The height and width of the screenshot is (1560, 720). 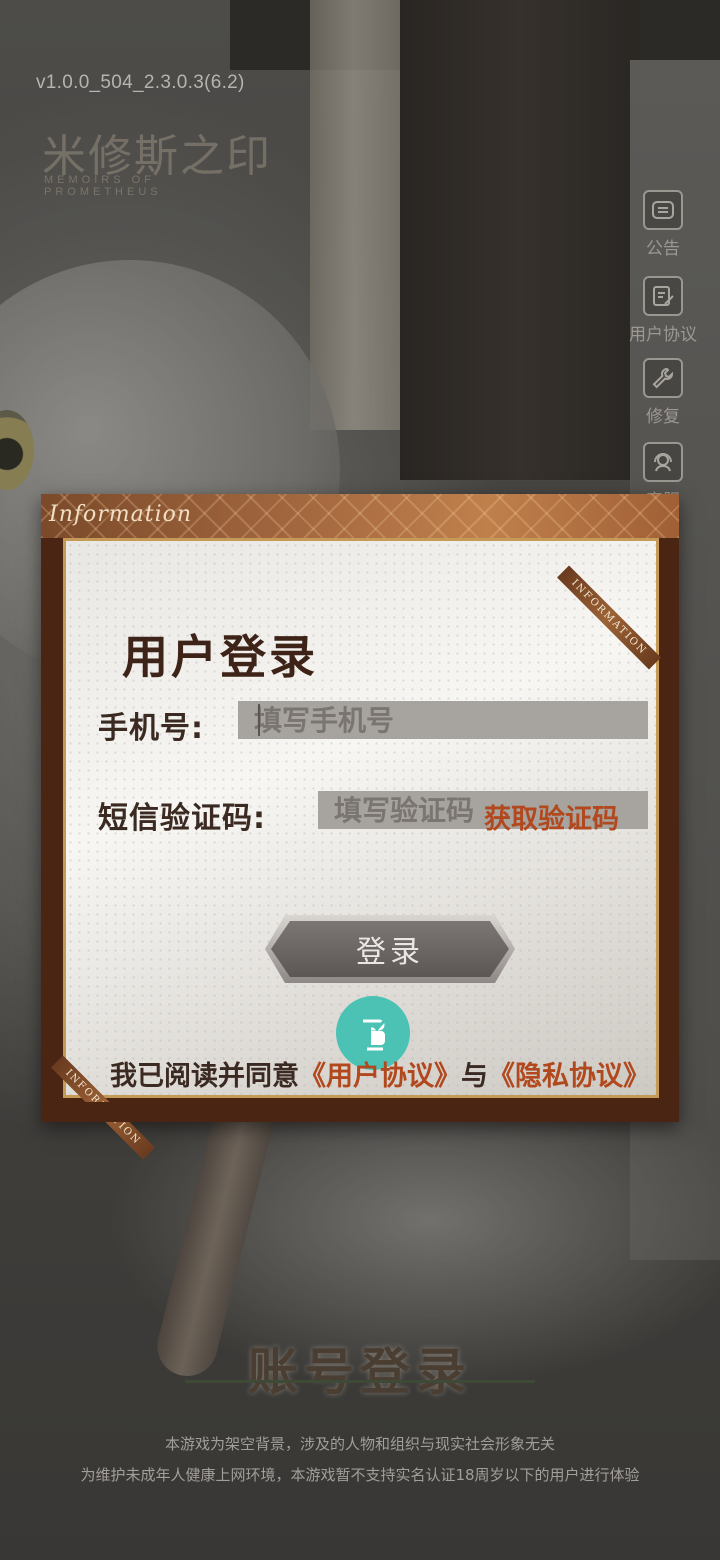 I want to click on phone-input, so click(x=443, y=720).